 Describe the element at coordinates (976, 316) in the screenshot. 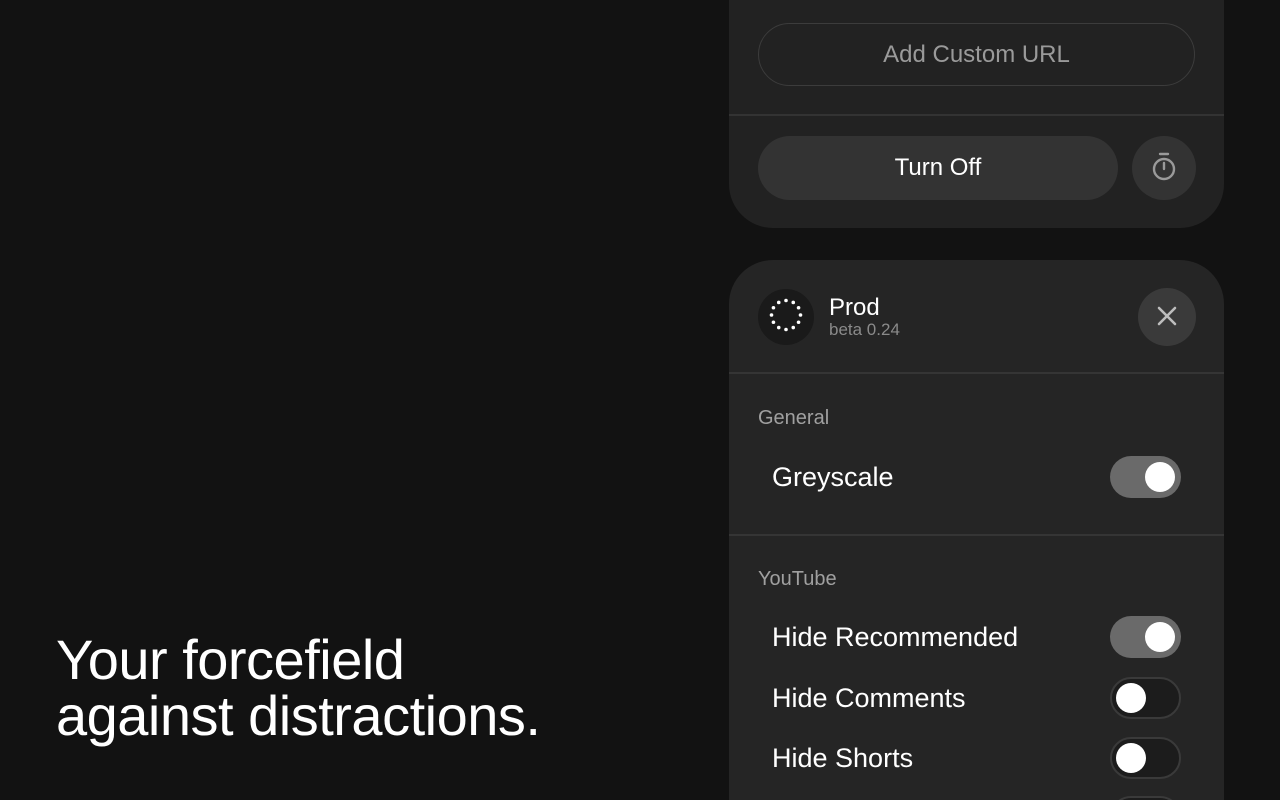

I see `card-header: Prod beta 0.24` at that location.